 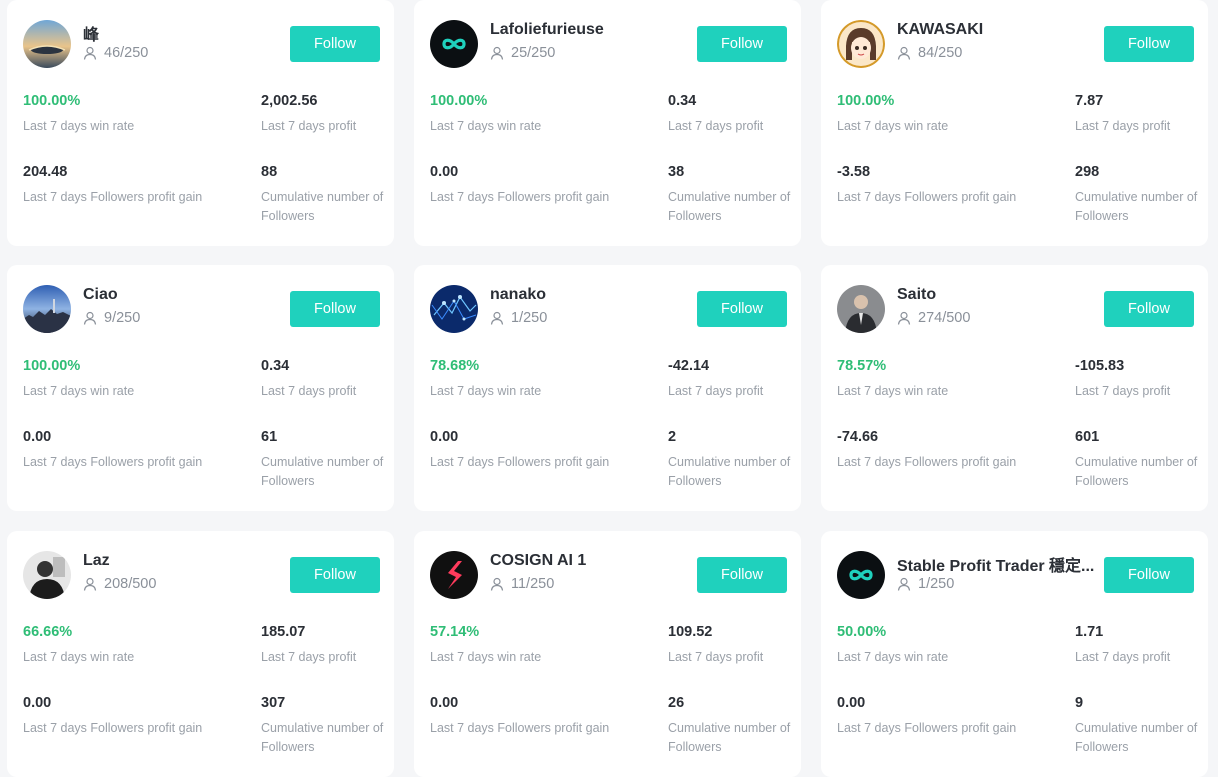 What do you see at coordinates (538, 561) in the screenshot?
I see `trader-name: COSIGN AI 1` at bounding box center [538, 561].